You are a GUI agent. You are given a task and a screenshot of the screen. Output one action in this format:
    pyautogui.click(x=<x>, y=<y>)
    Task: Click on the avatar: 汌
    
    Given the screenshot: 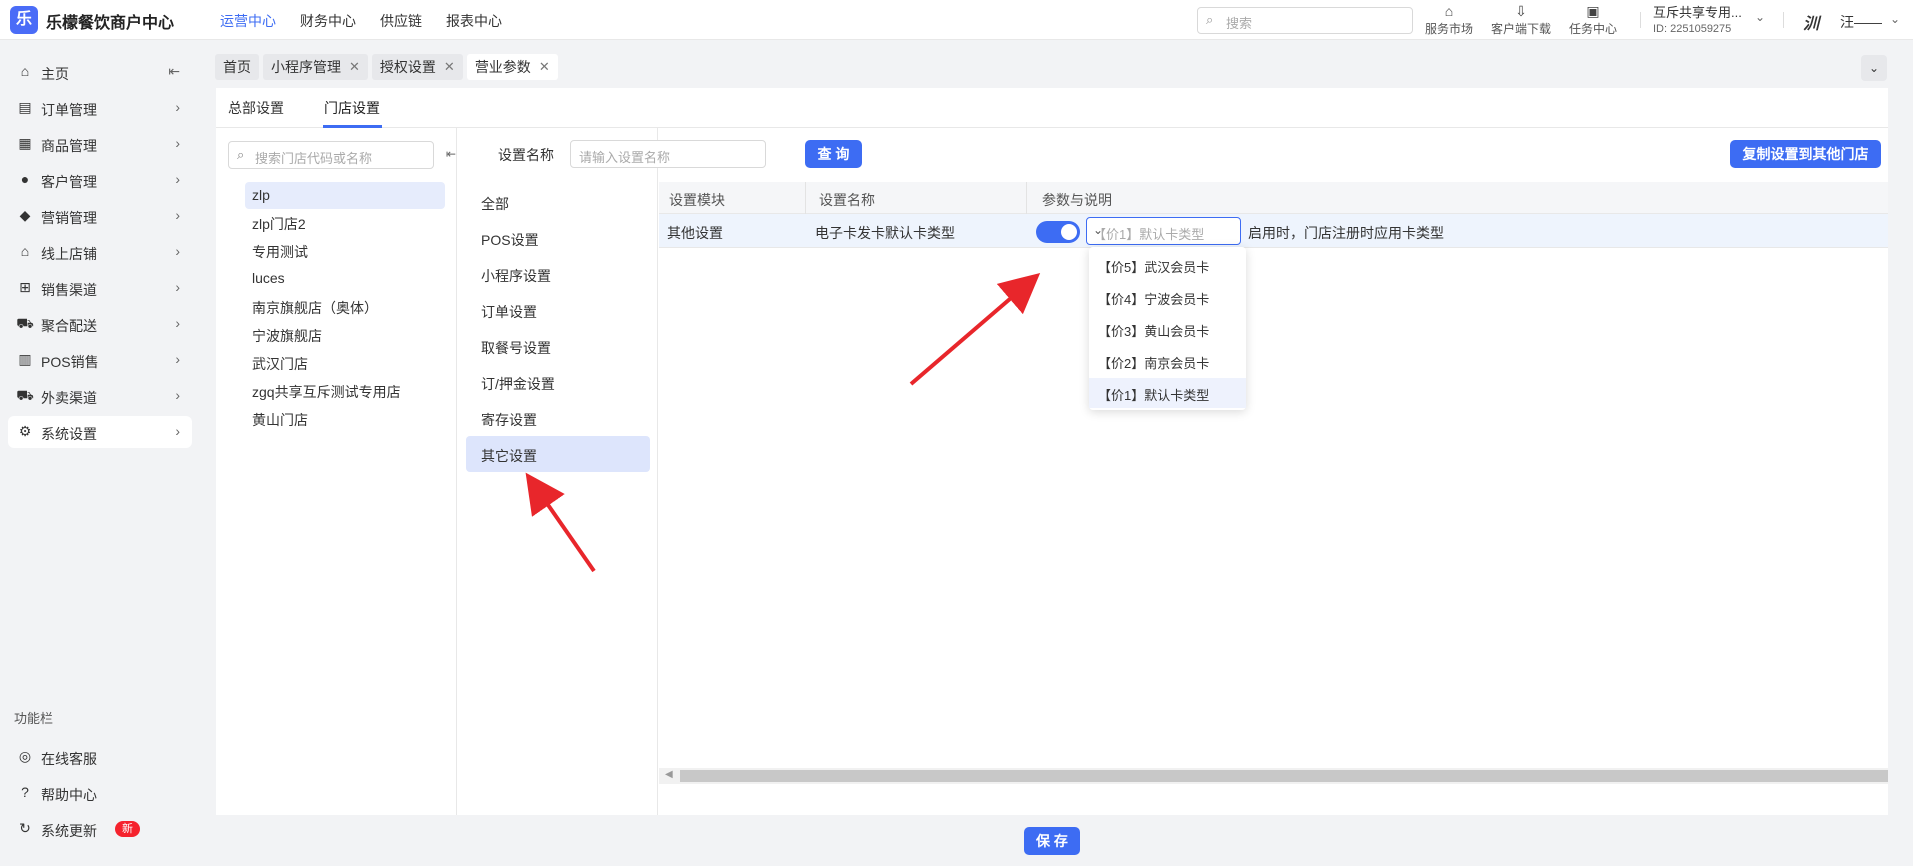 What is the action you would take?
    pyautogui.click(x=1811, y=22)
    